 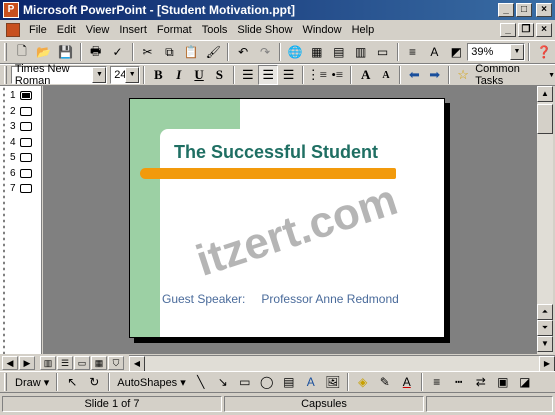 What do you see at coordinates (289, 382) in the screenshot?
I see `text-box-icon: ▤` at bounding box center [289, 382].